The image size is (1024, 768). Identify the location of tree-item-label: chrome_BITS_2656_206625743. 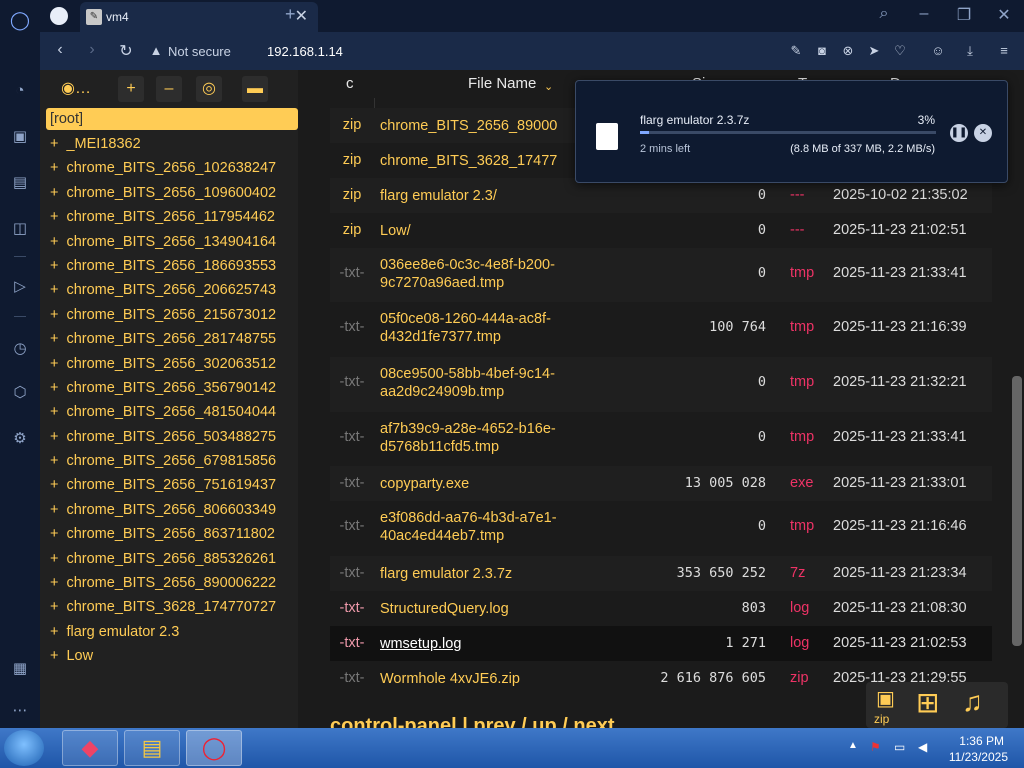
(171, 290).